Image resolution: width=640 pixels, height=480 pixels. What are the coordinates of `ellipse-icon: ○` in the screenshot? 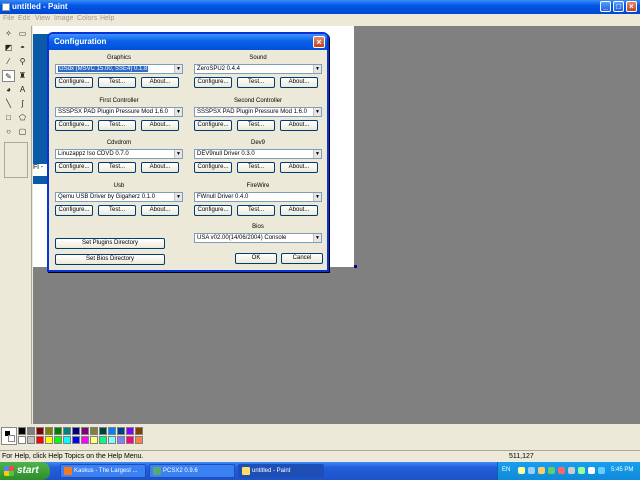 It's located at (8, 132).